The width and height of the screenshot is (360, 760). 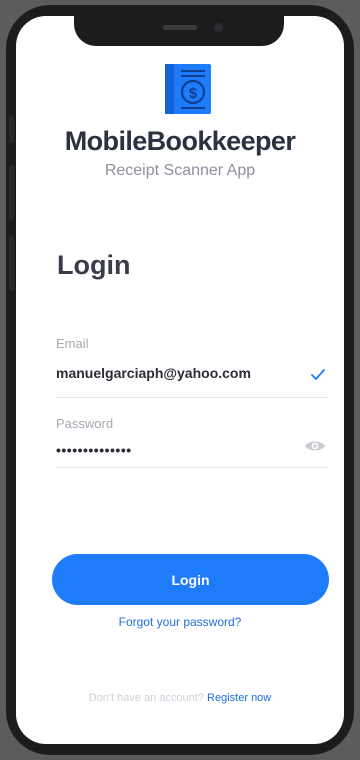 What do you see at coordinates (192, 397) in the screenshot?
I see `email-underline` at bounding box center [192, 397].